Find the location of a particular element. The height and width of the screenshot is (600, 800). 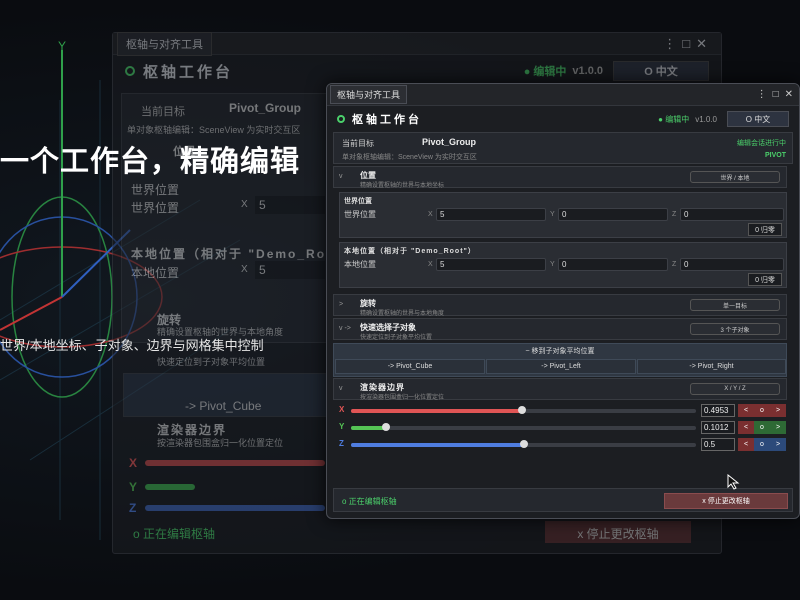

rotation-section-header: > 旋转 精确设置枢轴的世界与本地角度 单一目标 is located at coordinates (560, 305).